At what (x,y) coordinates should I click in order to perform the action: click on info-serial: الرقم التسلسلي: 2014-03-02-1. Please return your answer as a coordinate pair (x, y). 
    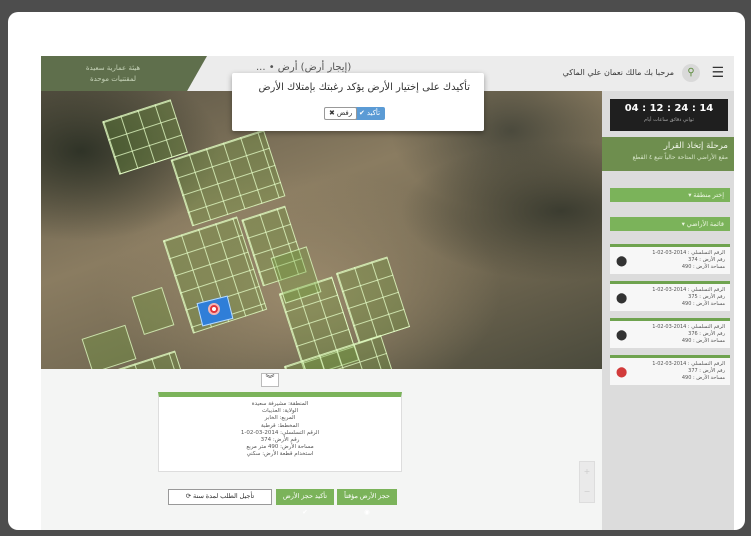
    Looking at the image, I should click on (280, 432).